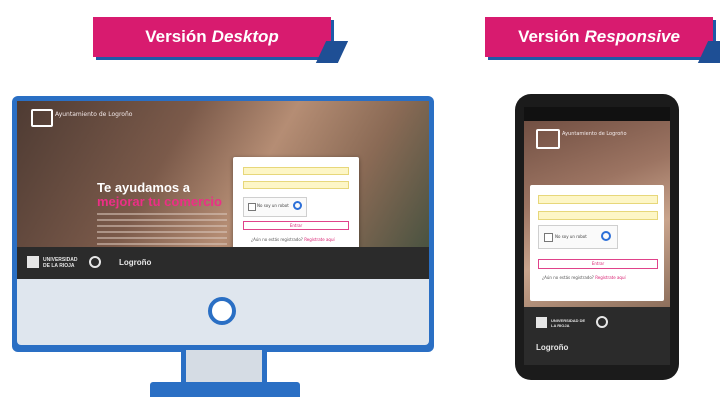  I want to click on hero-headline-highlight: mejorar tu comercio, so click(159, 201).